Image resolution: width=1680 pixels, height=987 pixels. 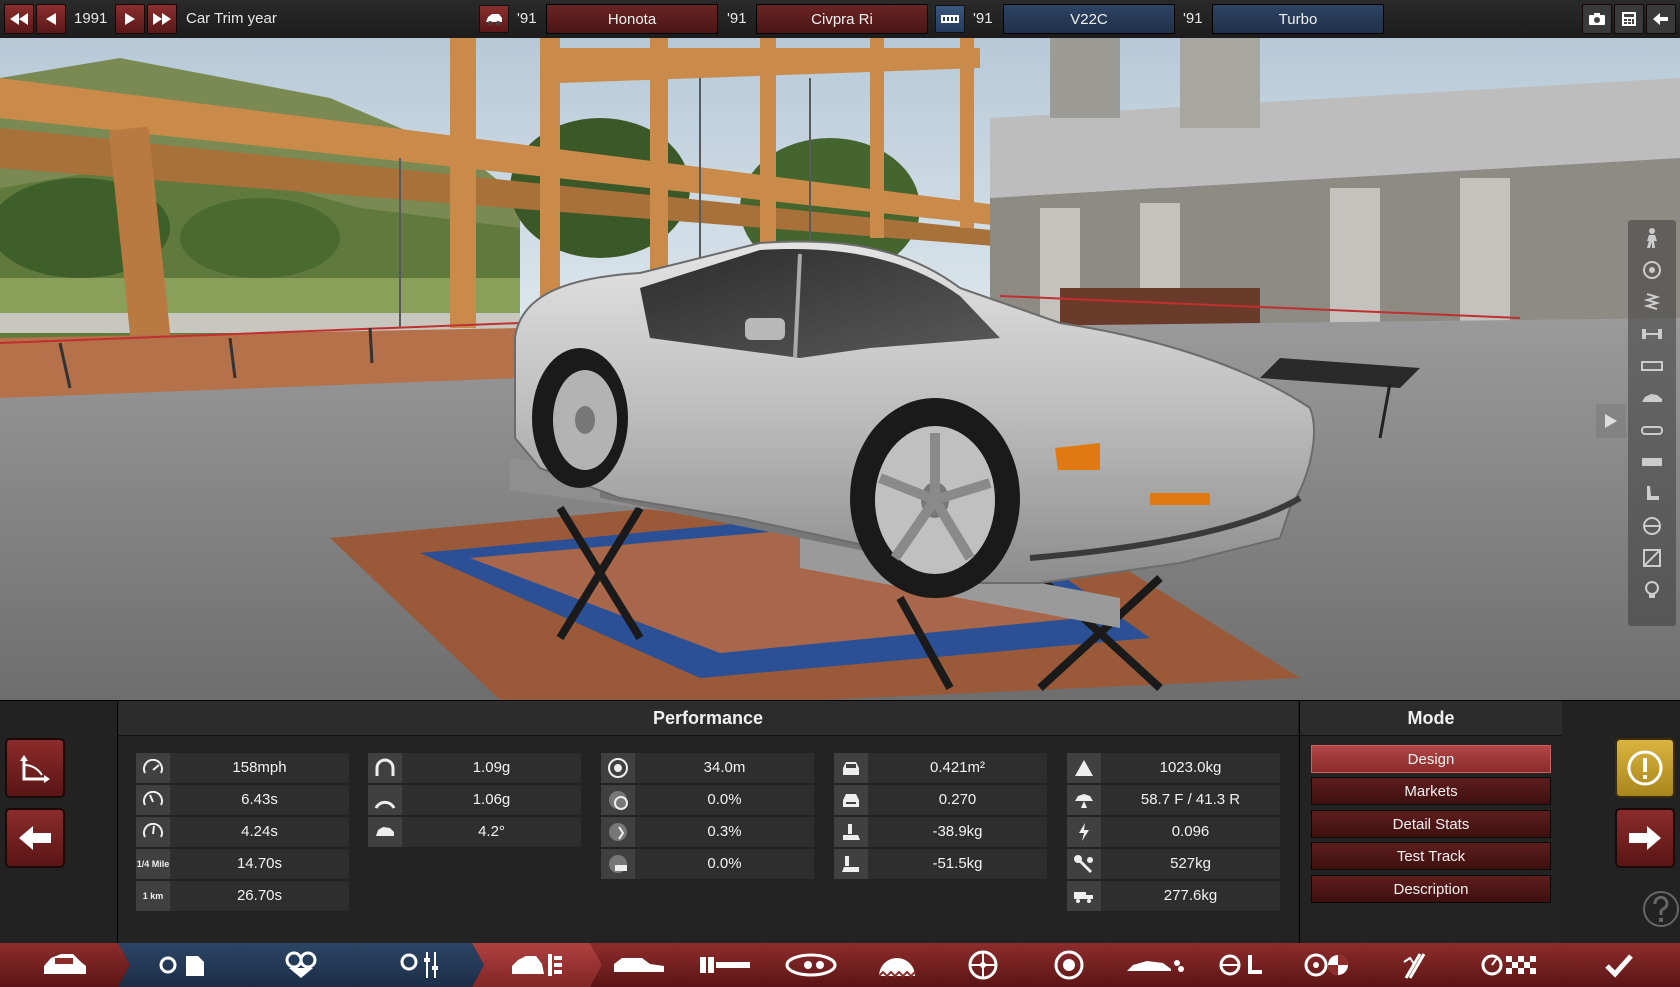 What do you see at coordinates (494, 19) in the screenshot?
I see `car-model-select-button` at bounding box center [494, 19].